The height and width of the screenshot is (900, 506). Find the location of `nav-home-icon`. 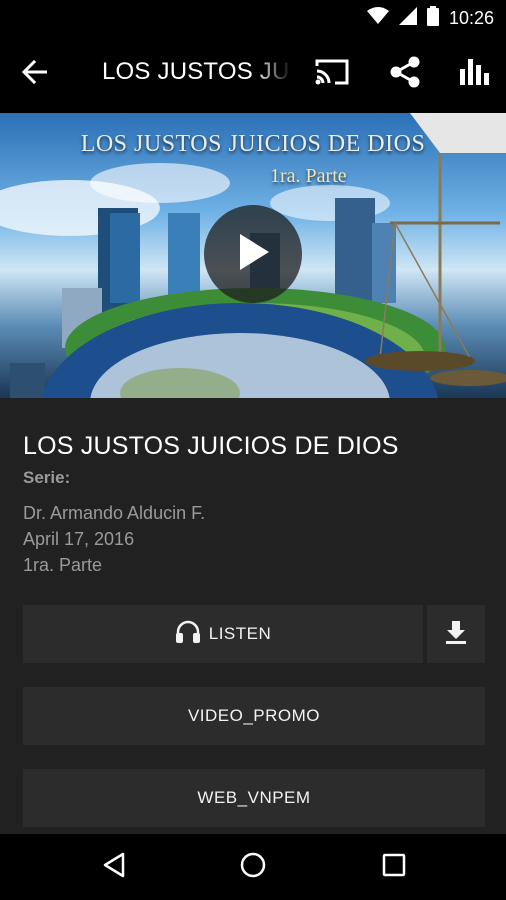

nav-home-icon is located at coordinates (253, 867).